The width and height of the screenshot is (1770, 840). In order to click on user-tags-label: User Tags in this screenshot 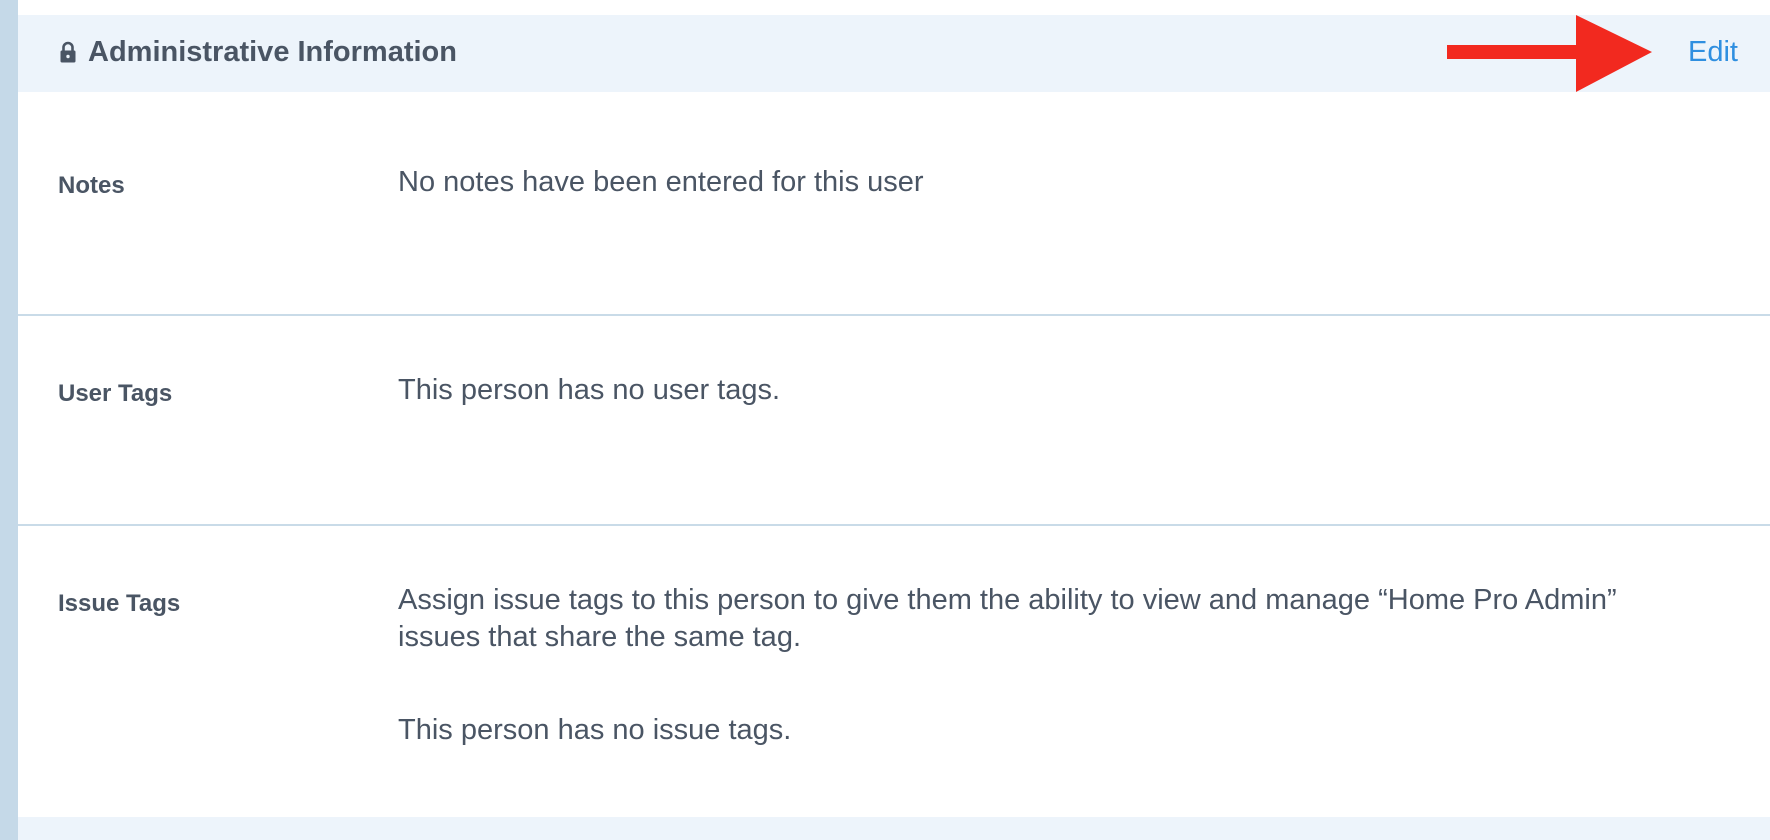, I will do `click(115, 393)`.